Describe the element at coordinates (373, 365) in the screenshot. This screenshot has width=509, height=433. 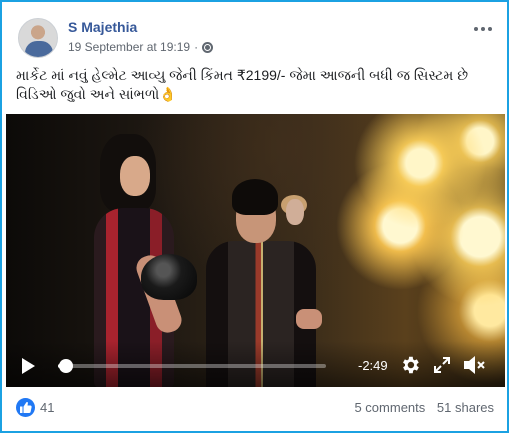
I see `time-remaining: -2:49` at that location.